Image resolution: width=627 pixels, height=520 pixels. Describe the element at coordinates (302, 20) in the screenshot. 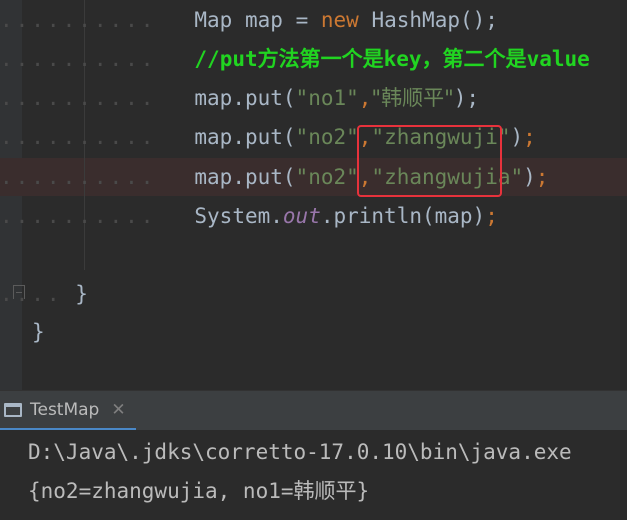

I see `operator-token: =` at that location.